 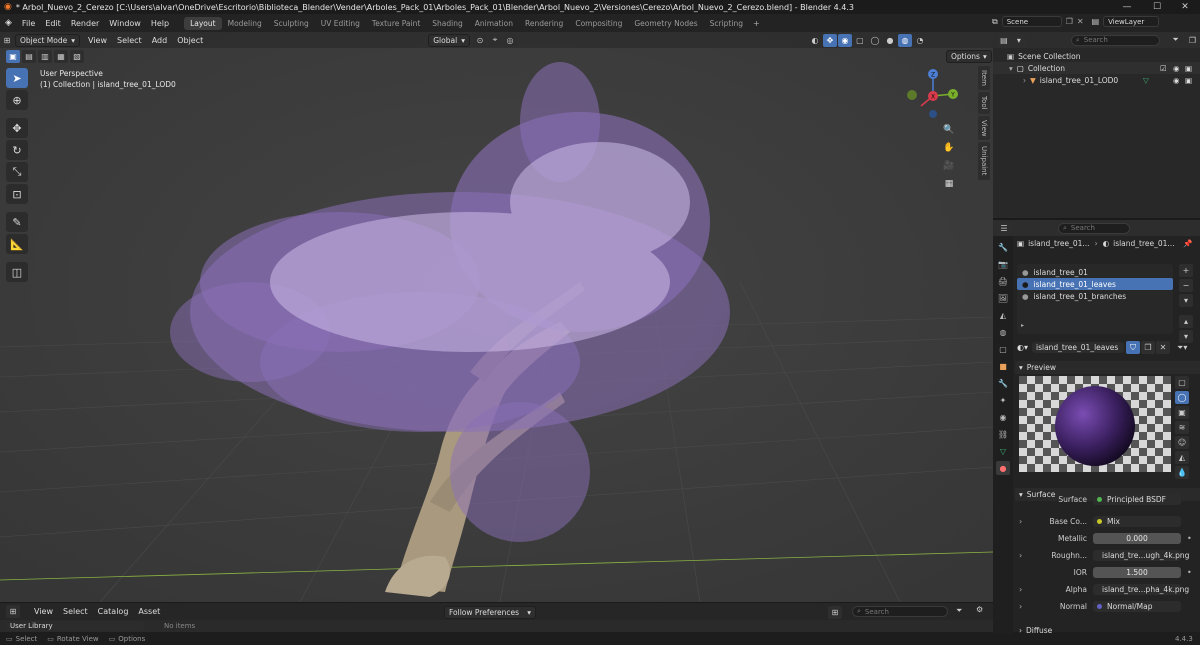 What do you see at coordinates (1163, 68) in the screenshot?
I see `checkbox-icon: ☑` at bounding box center [1163, 68].